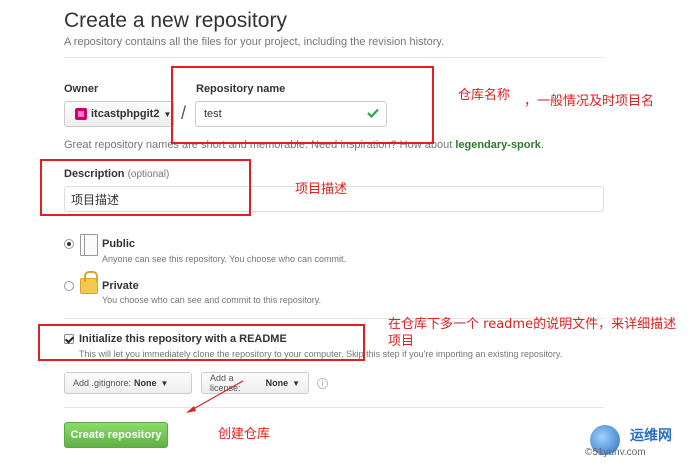 The width and height of the screenshot is (693, 467). What do you see at coordinates (651, 435) in the screenshot?
I see `watermark-name: 运维网` at bounding box center [651, 435].